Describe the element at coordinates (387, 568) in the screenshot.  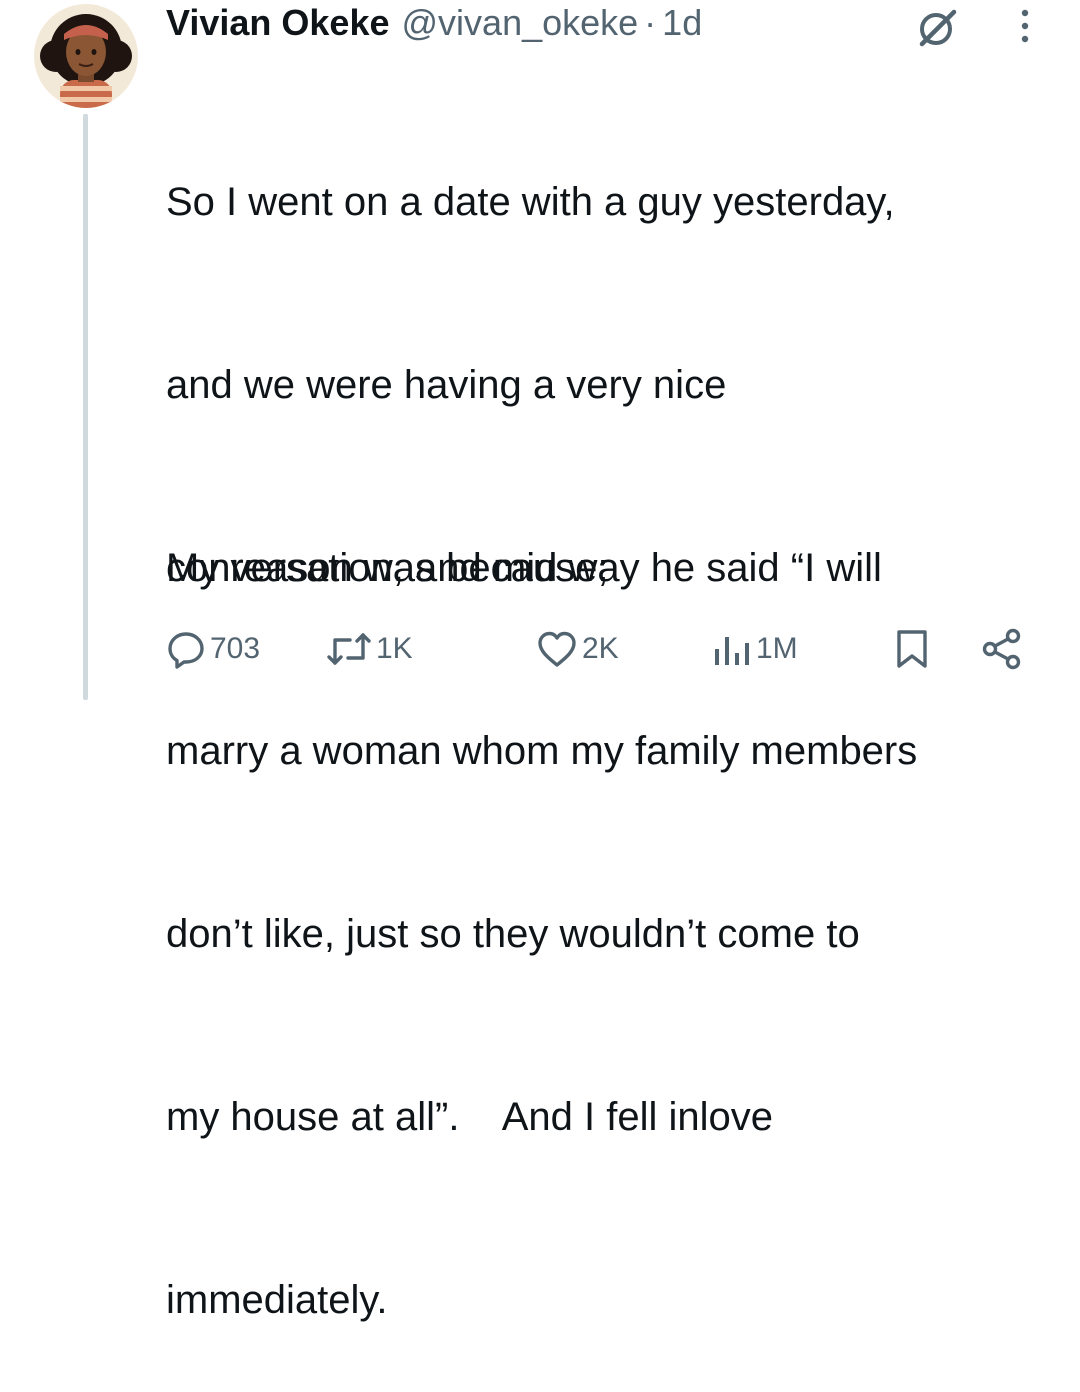
I see `tweet-text-paragraph-2: My reason was because;` at that location.